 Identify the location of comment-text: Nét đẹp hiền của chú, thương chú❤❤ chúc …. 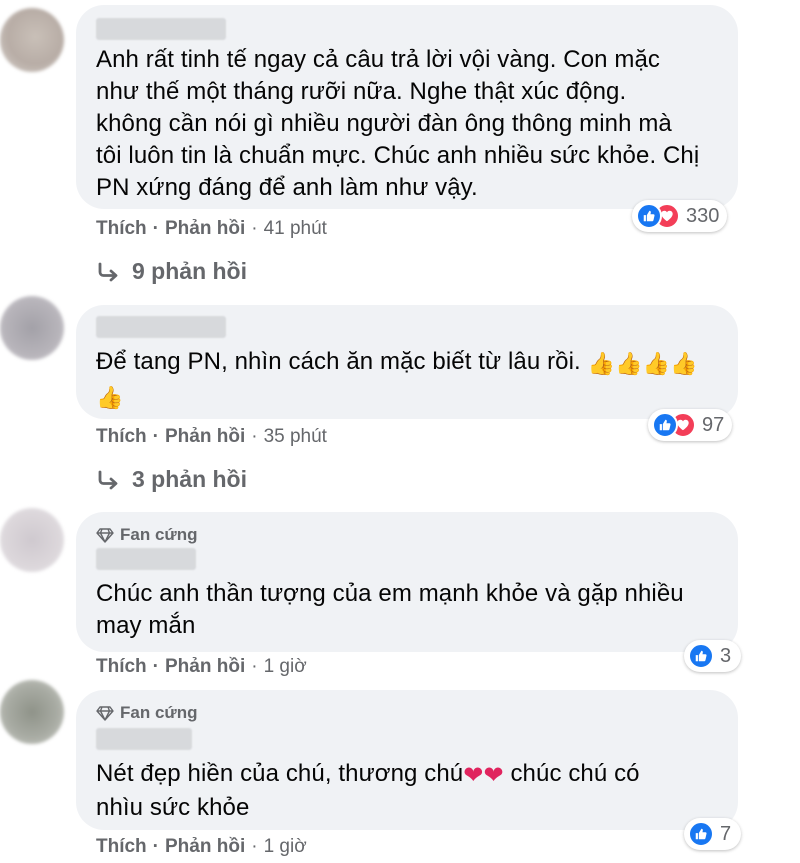
(368, 790).